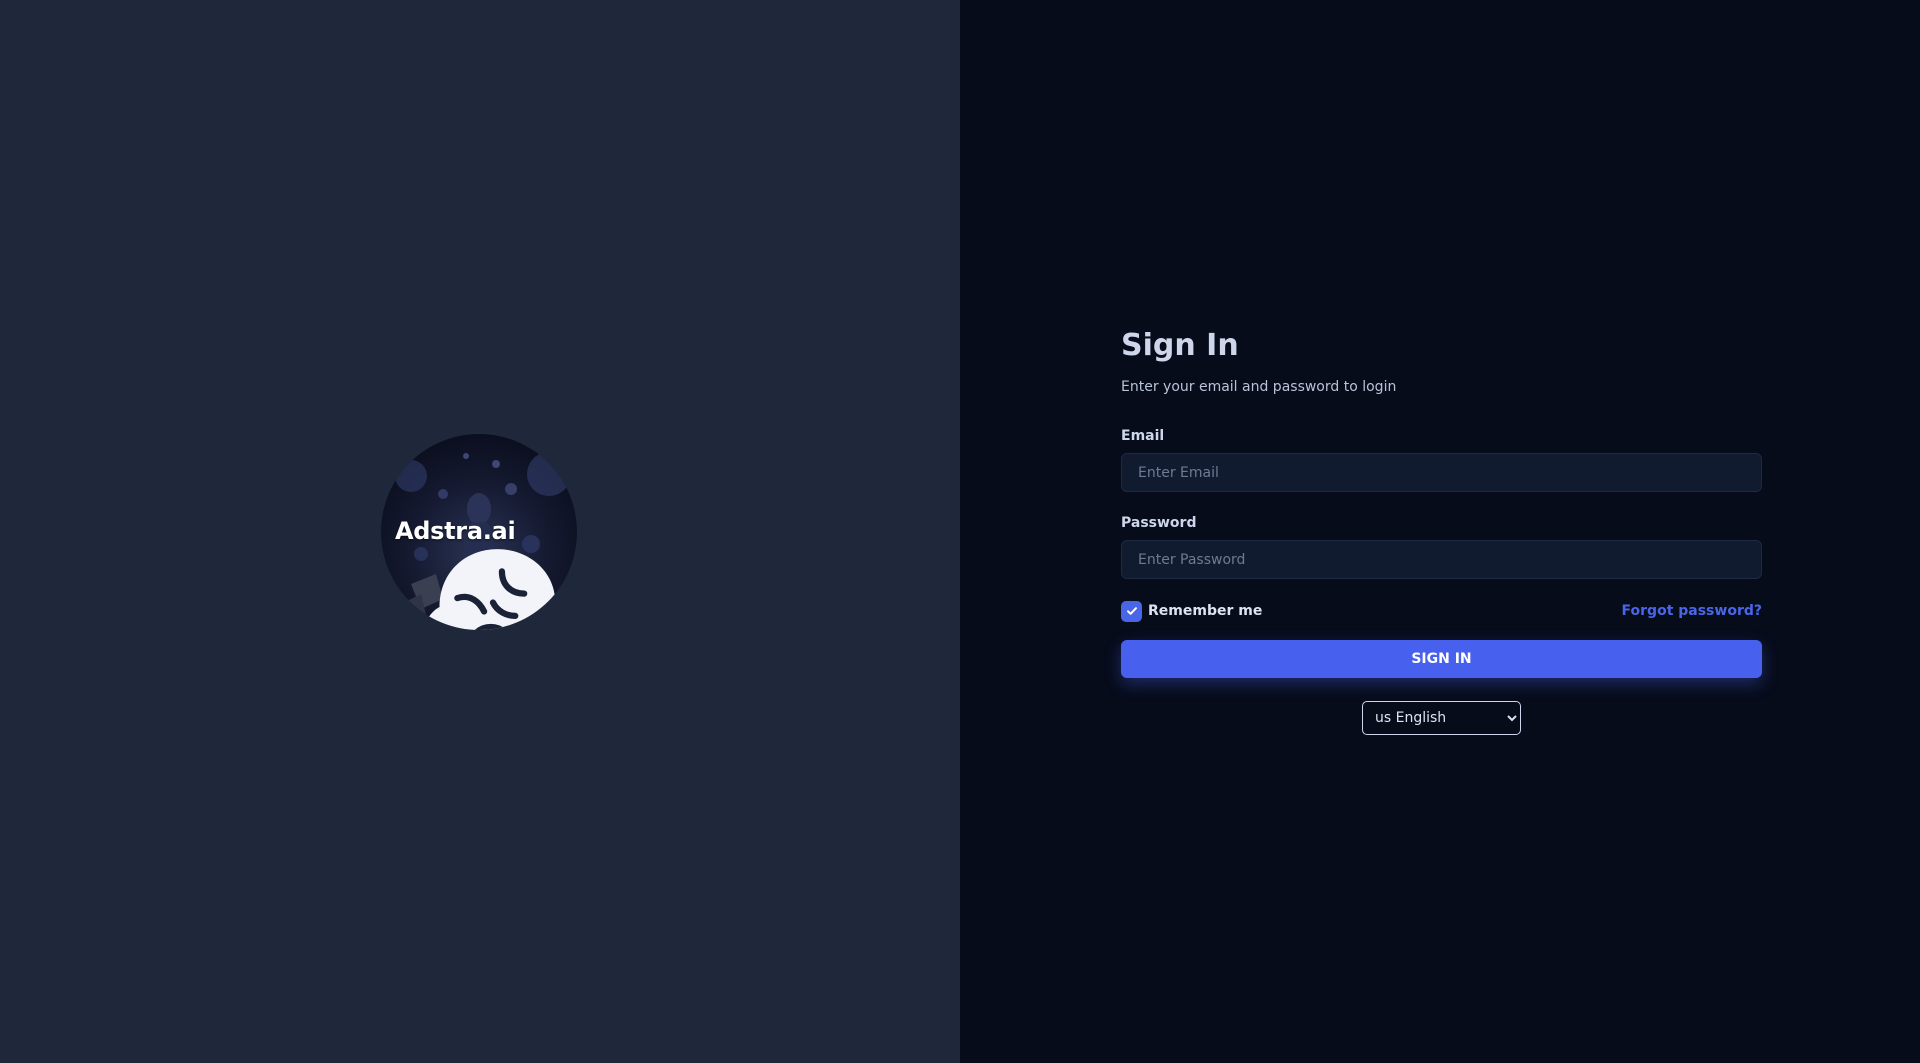 The height and width of the screenshot is (1063, 1920). I want to click on page-title: Sign In, so click(1180, 345).